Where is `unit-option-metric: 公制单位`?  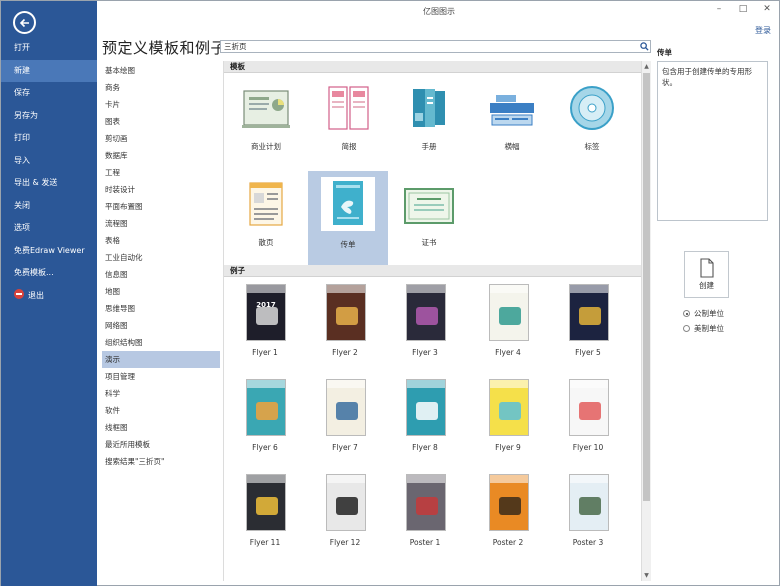 unit-option-metric: 公制单位 is located at coordinates (703, 313).